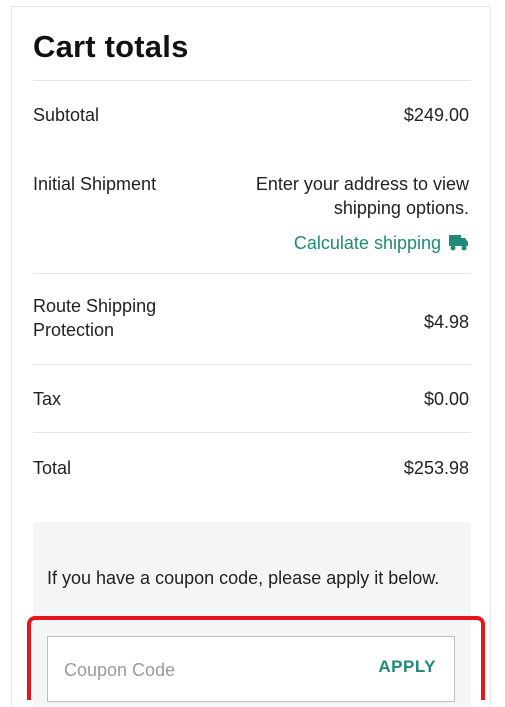 This screenshot has height=707, width=505. I want to click on total-value: $253.98, so click(436, 468).